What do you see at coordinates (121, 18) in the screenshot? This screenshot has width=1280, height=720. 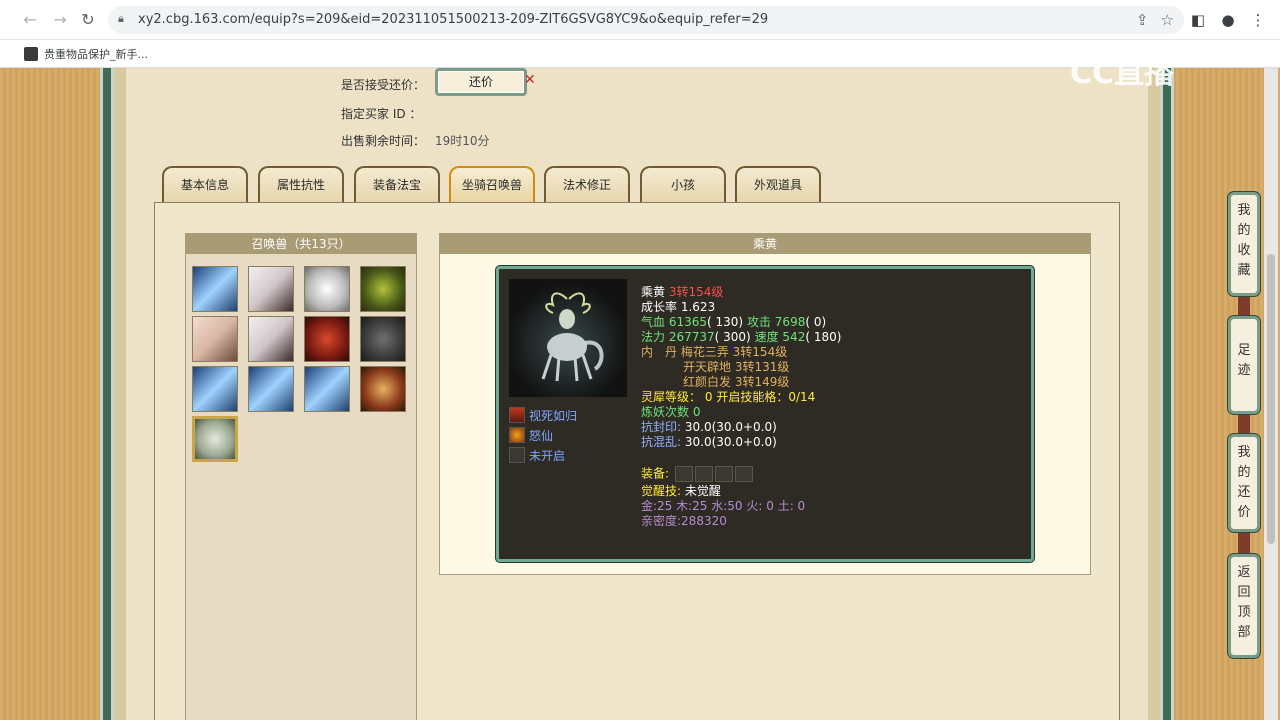 I see `lock-icon: 🔒︎` at bounding box center [121, 18].